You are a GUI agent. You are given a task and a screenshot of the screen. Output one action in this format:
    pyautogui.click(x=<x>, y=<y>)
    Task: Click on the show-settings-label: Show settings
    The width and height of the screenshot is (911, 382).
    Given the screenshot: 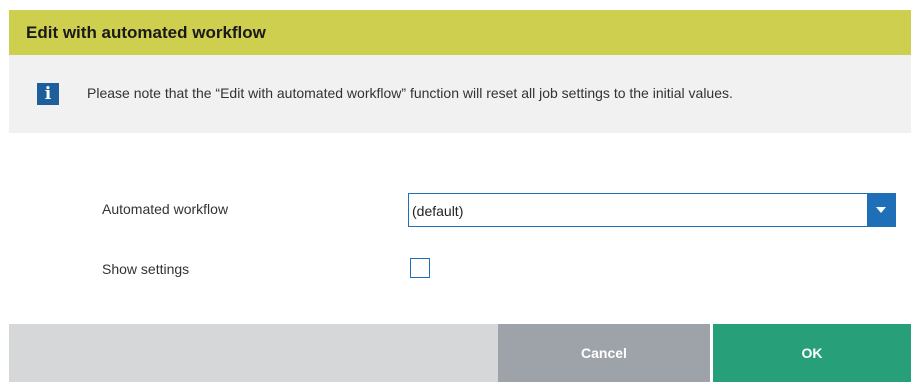 What is the action you would take?
    pyautogui.click(x=146, y=269)
    